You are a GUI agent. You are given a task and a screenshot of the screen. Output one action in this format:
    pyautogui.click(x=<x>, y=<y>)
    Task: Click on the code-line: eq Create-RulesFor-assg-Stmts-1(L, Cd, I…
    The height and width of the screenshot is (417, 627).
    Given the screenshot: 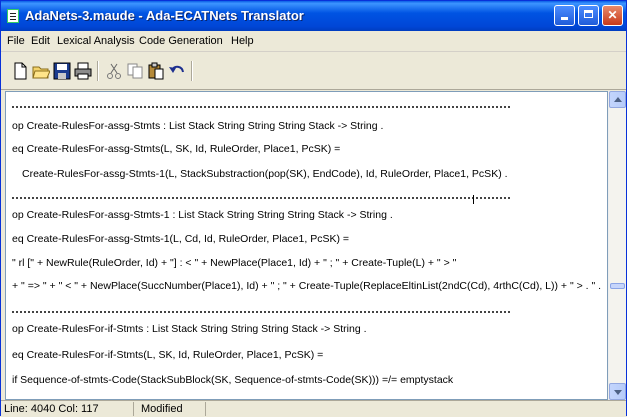 What is the action you would take?
    pyautogui.click(x=180, y=239)
    